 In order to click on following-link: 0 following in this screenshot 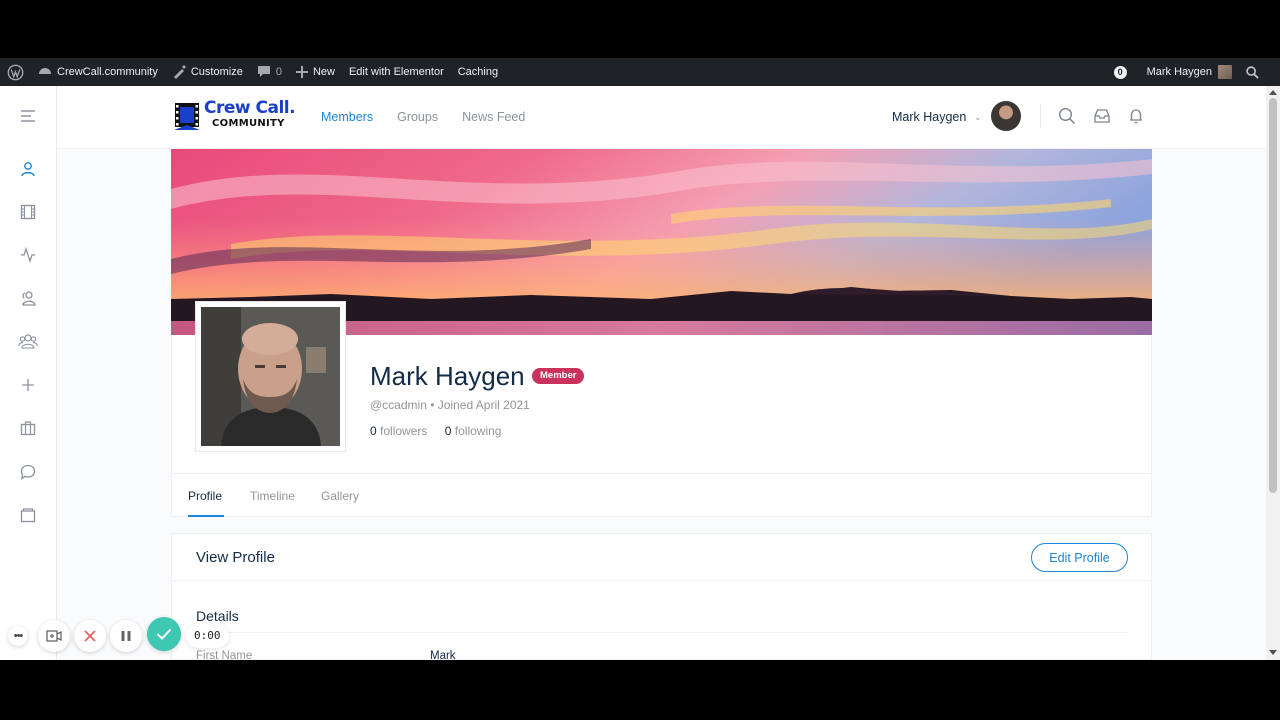, I will do `click(473, 431)`.